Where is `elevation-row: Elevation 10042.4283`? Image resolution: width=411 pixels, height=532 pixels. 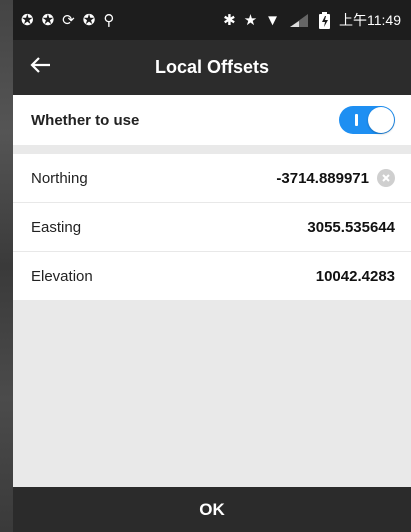 elevation-row: Elevation 10042.4283 is located at coordinates (212, 276).